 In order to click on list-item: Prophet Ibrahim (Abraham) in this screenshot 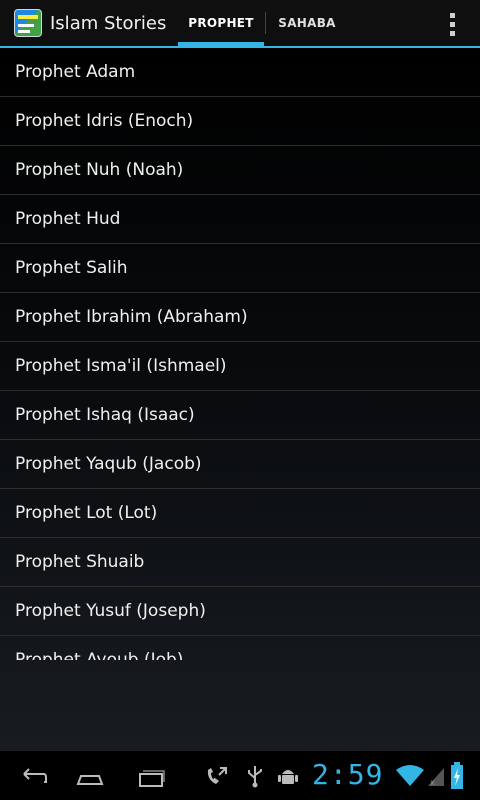, I will do `click(240, 317)`.